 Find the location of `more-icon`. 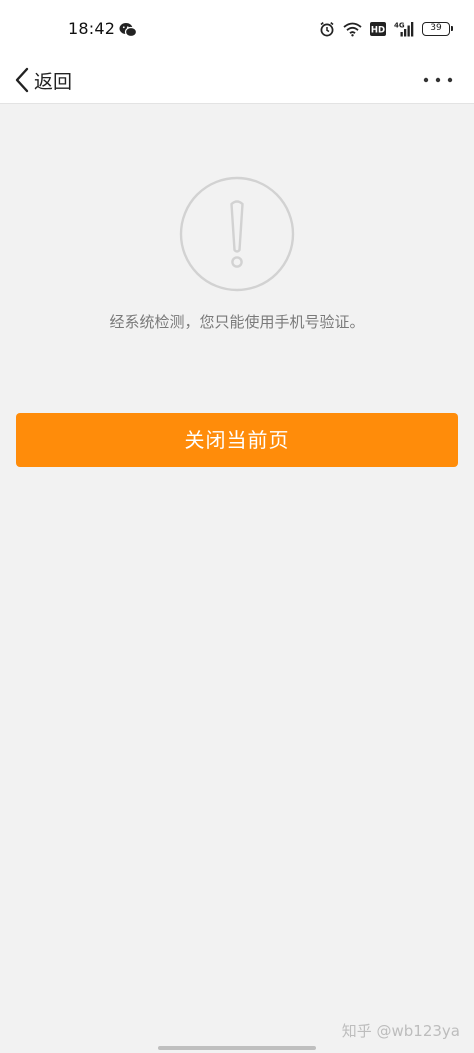

more-icon is located at coordinates (438, 80).